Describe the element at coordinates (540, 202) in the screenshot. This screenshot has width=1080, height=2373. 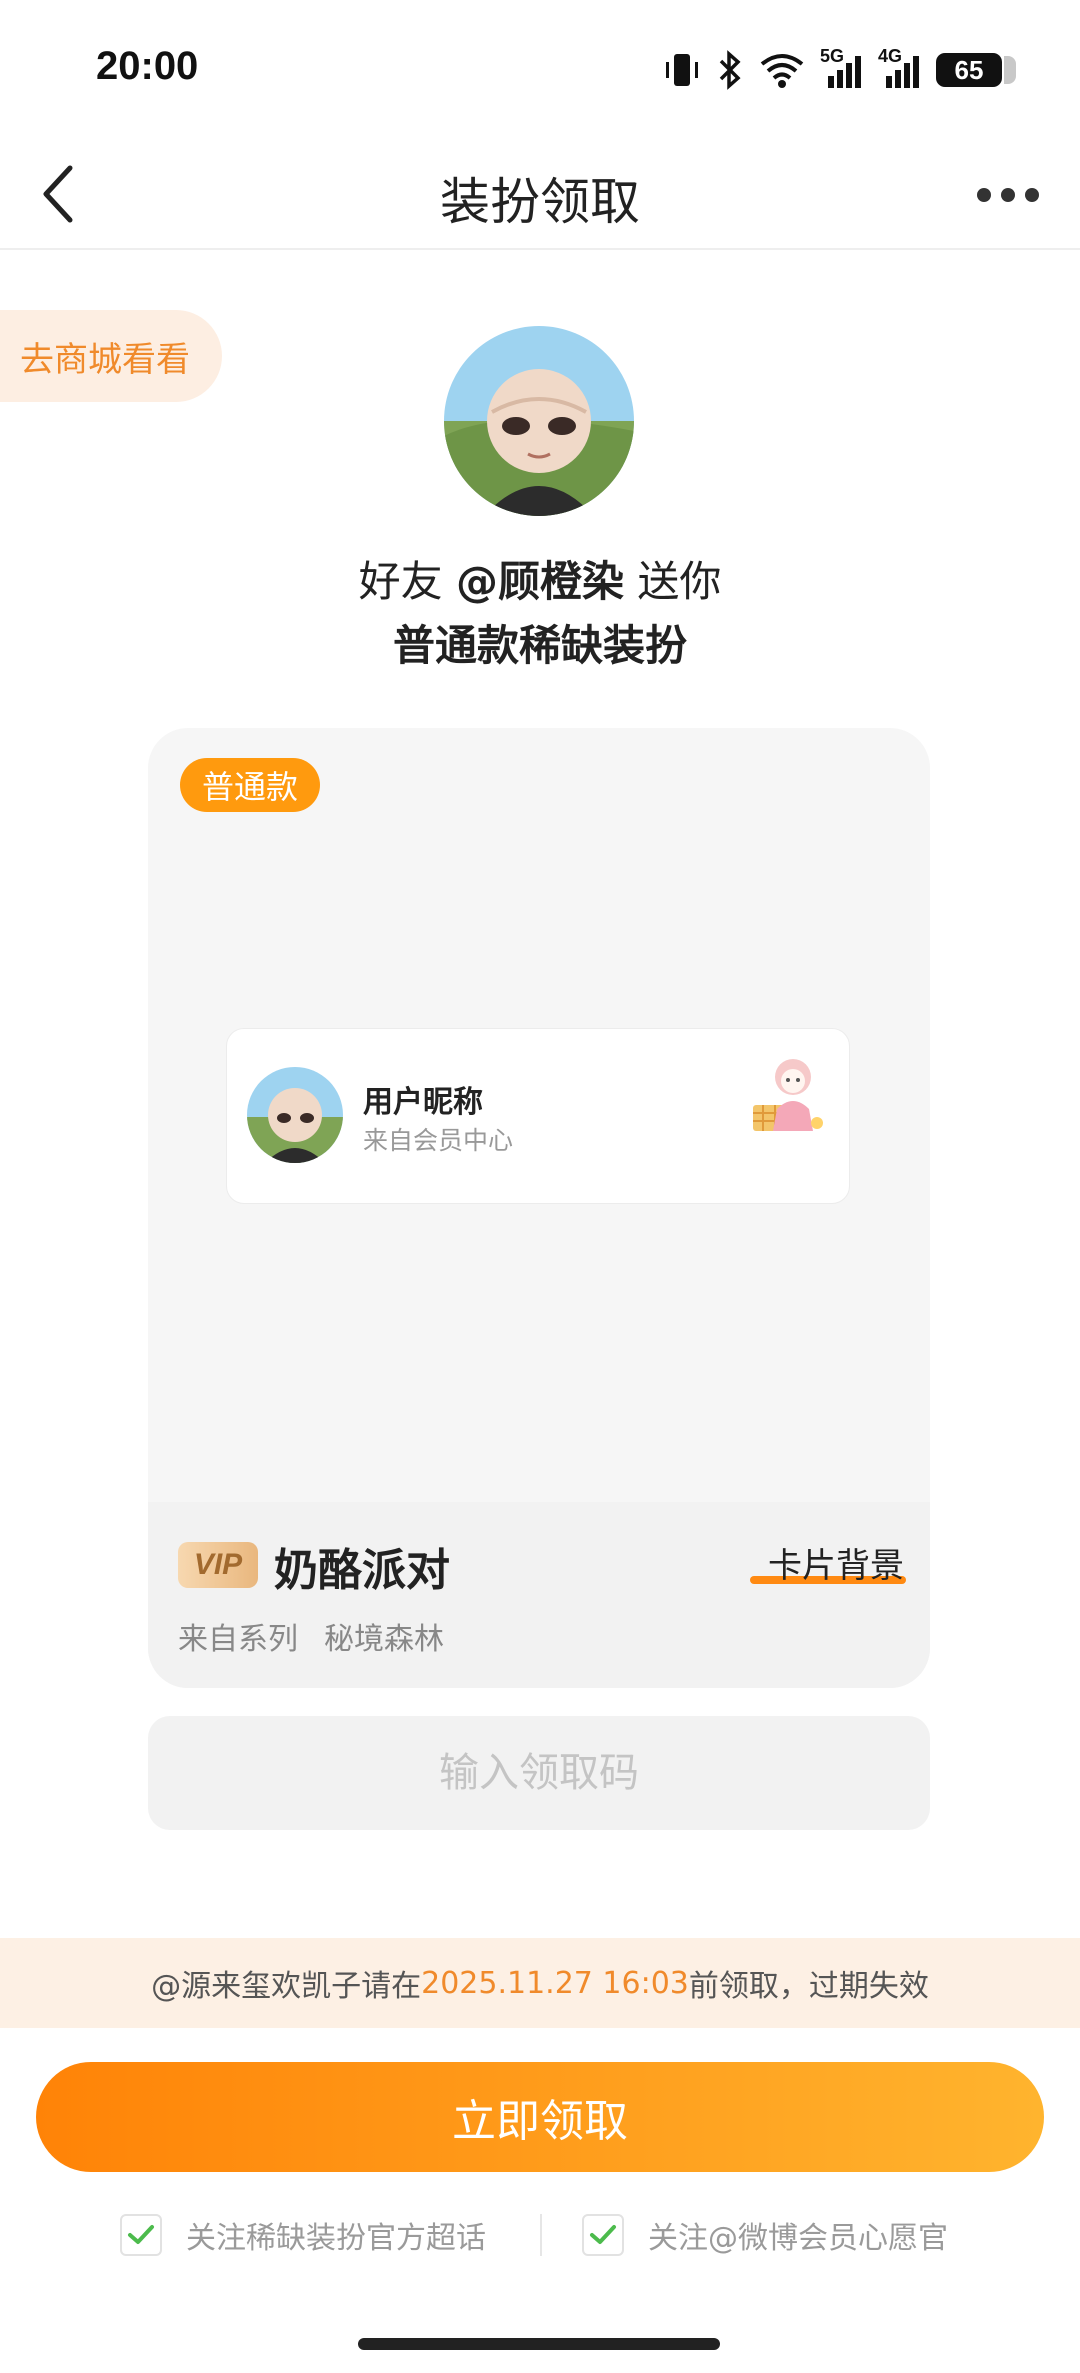
I see `page-title: 装扮领取` at that location.